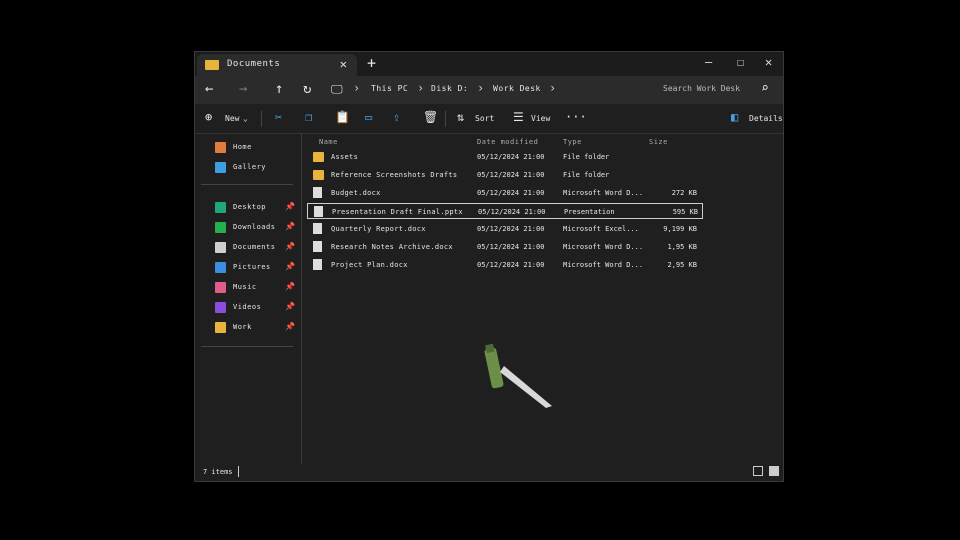  I want to click on sidebar-item-pictures: Pictures 📌, so click(245, 268).